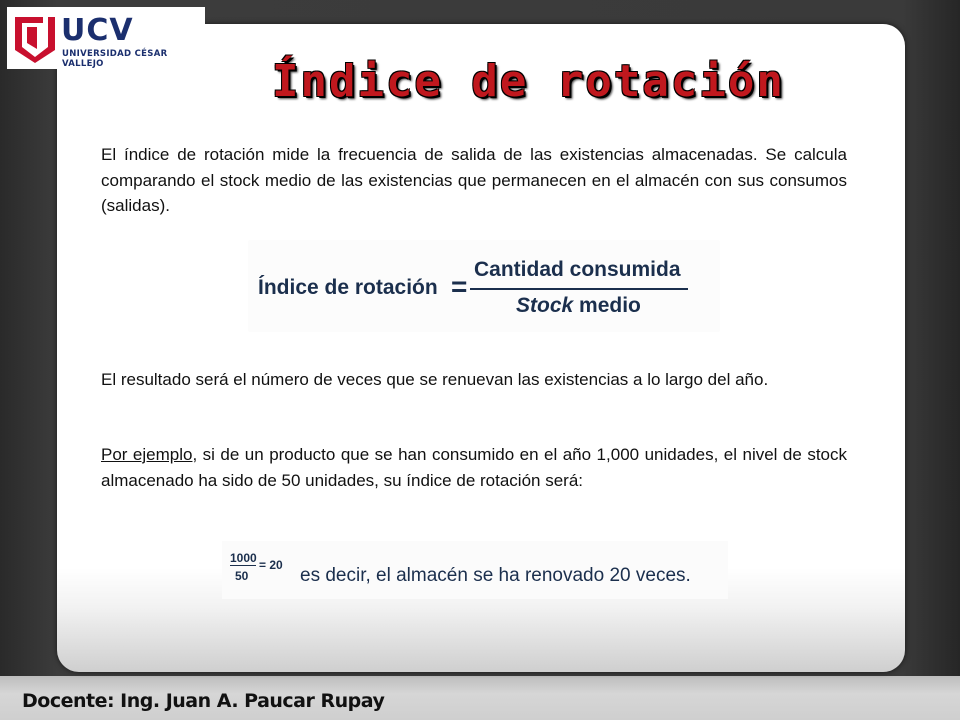  What do you see at coordinates (147, 454) in the screenshot?
I see `example-lead: Por ejemplo` at bounding box center [147, 454].